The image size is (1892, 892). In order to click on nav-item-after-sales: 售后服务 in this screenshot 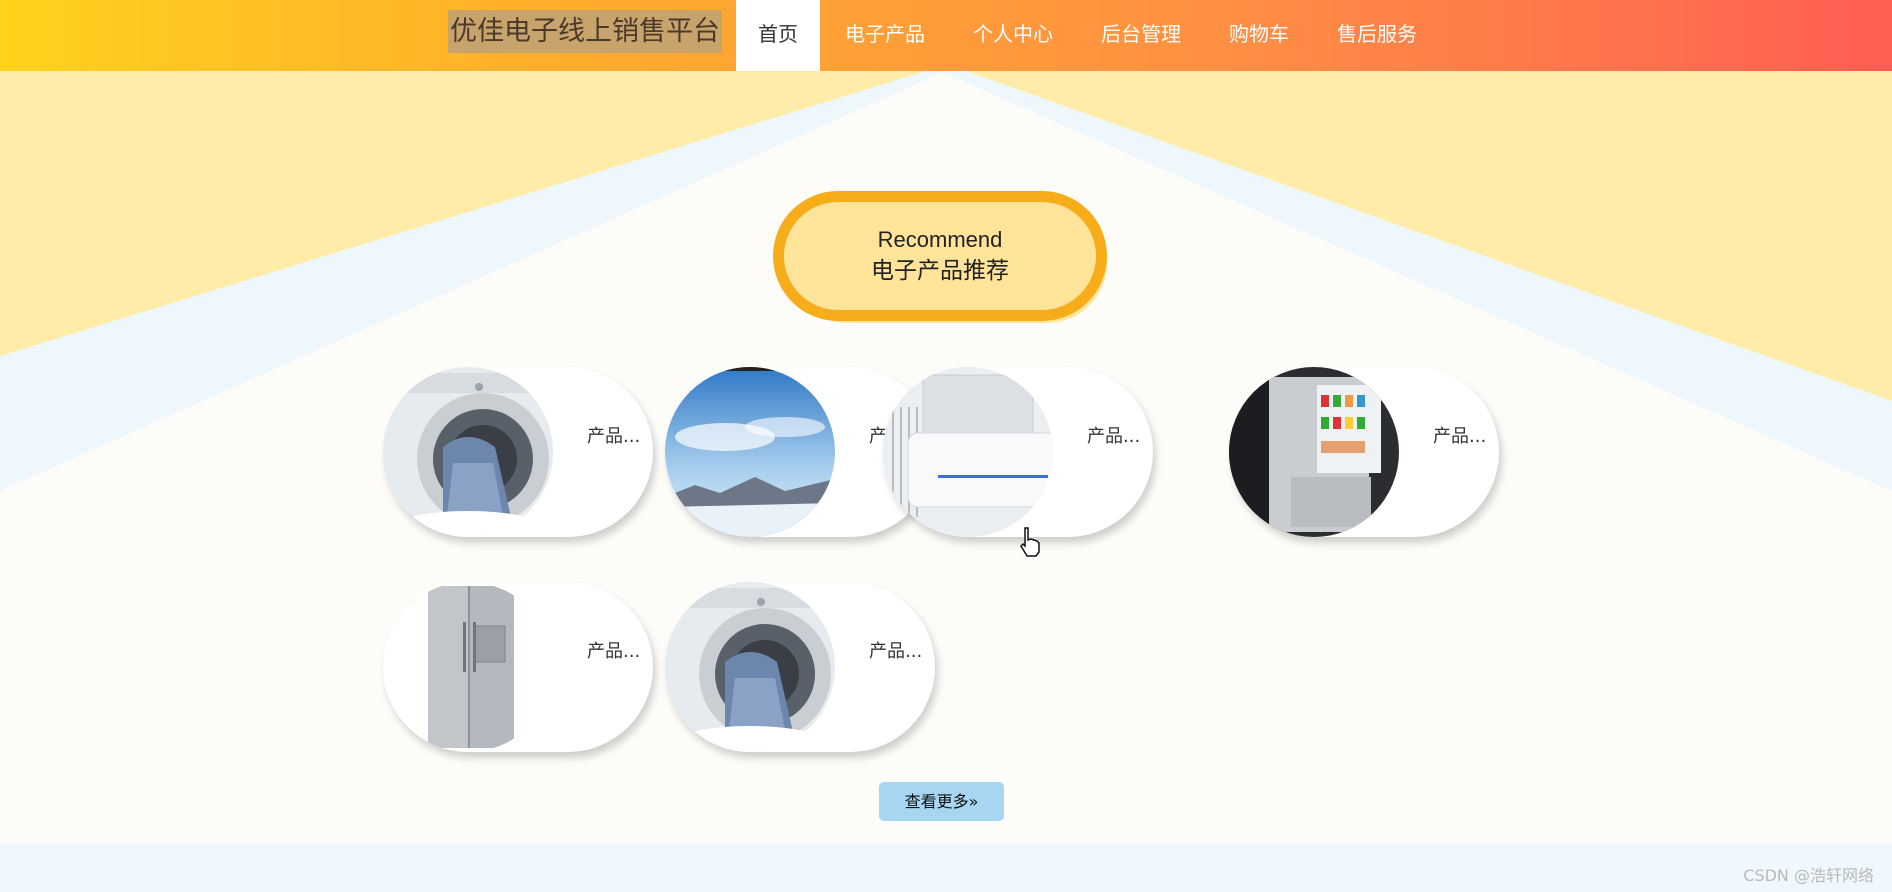, I will do `click(1377, 35)`.